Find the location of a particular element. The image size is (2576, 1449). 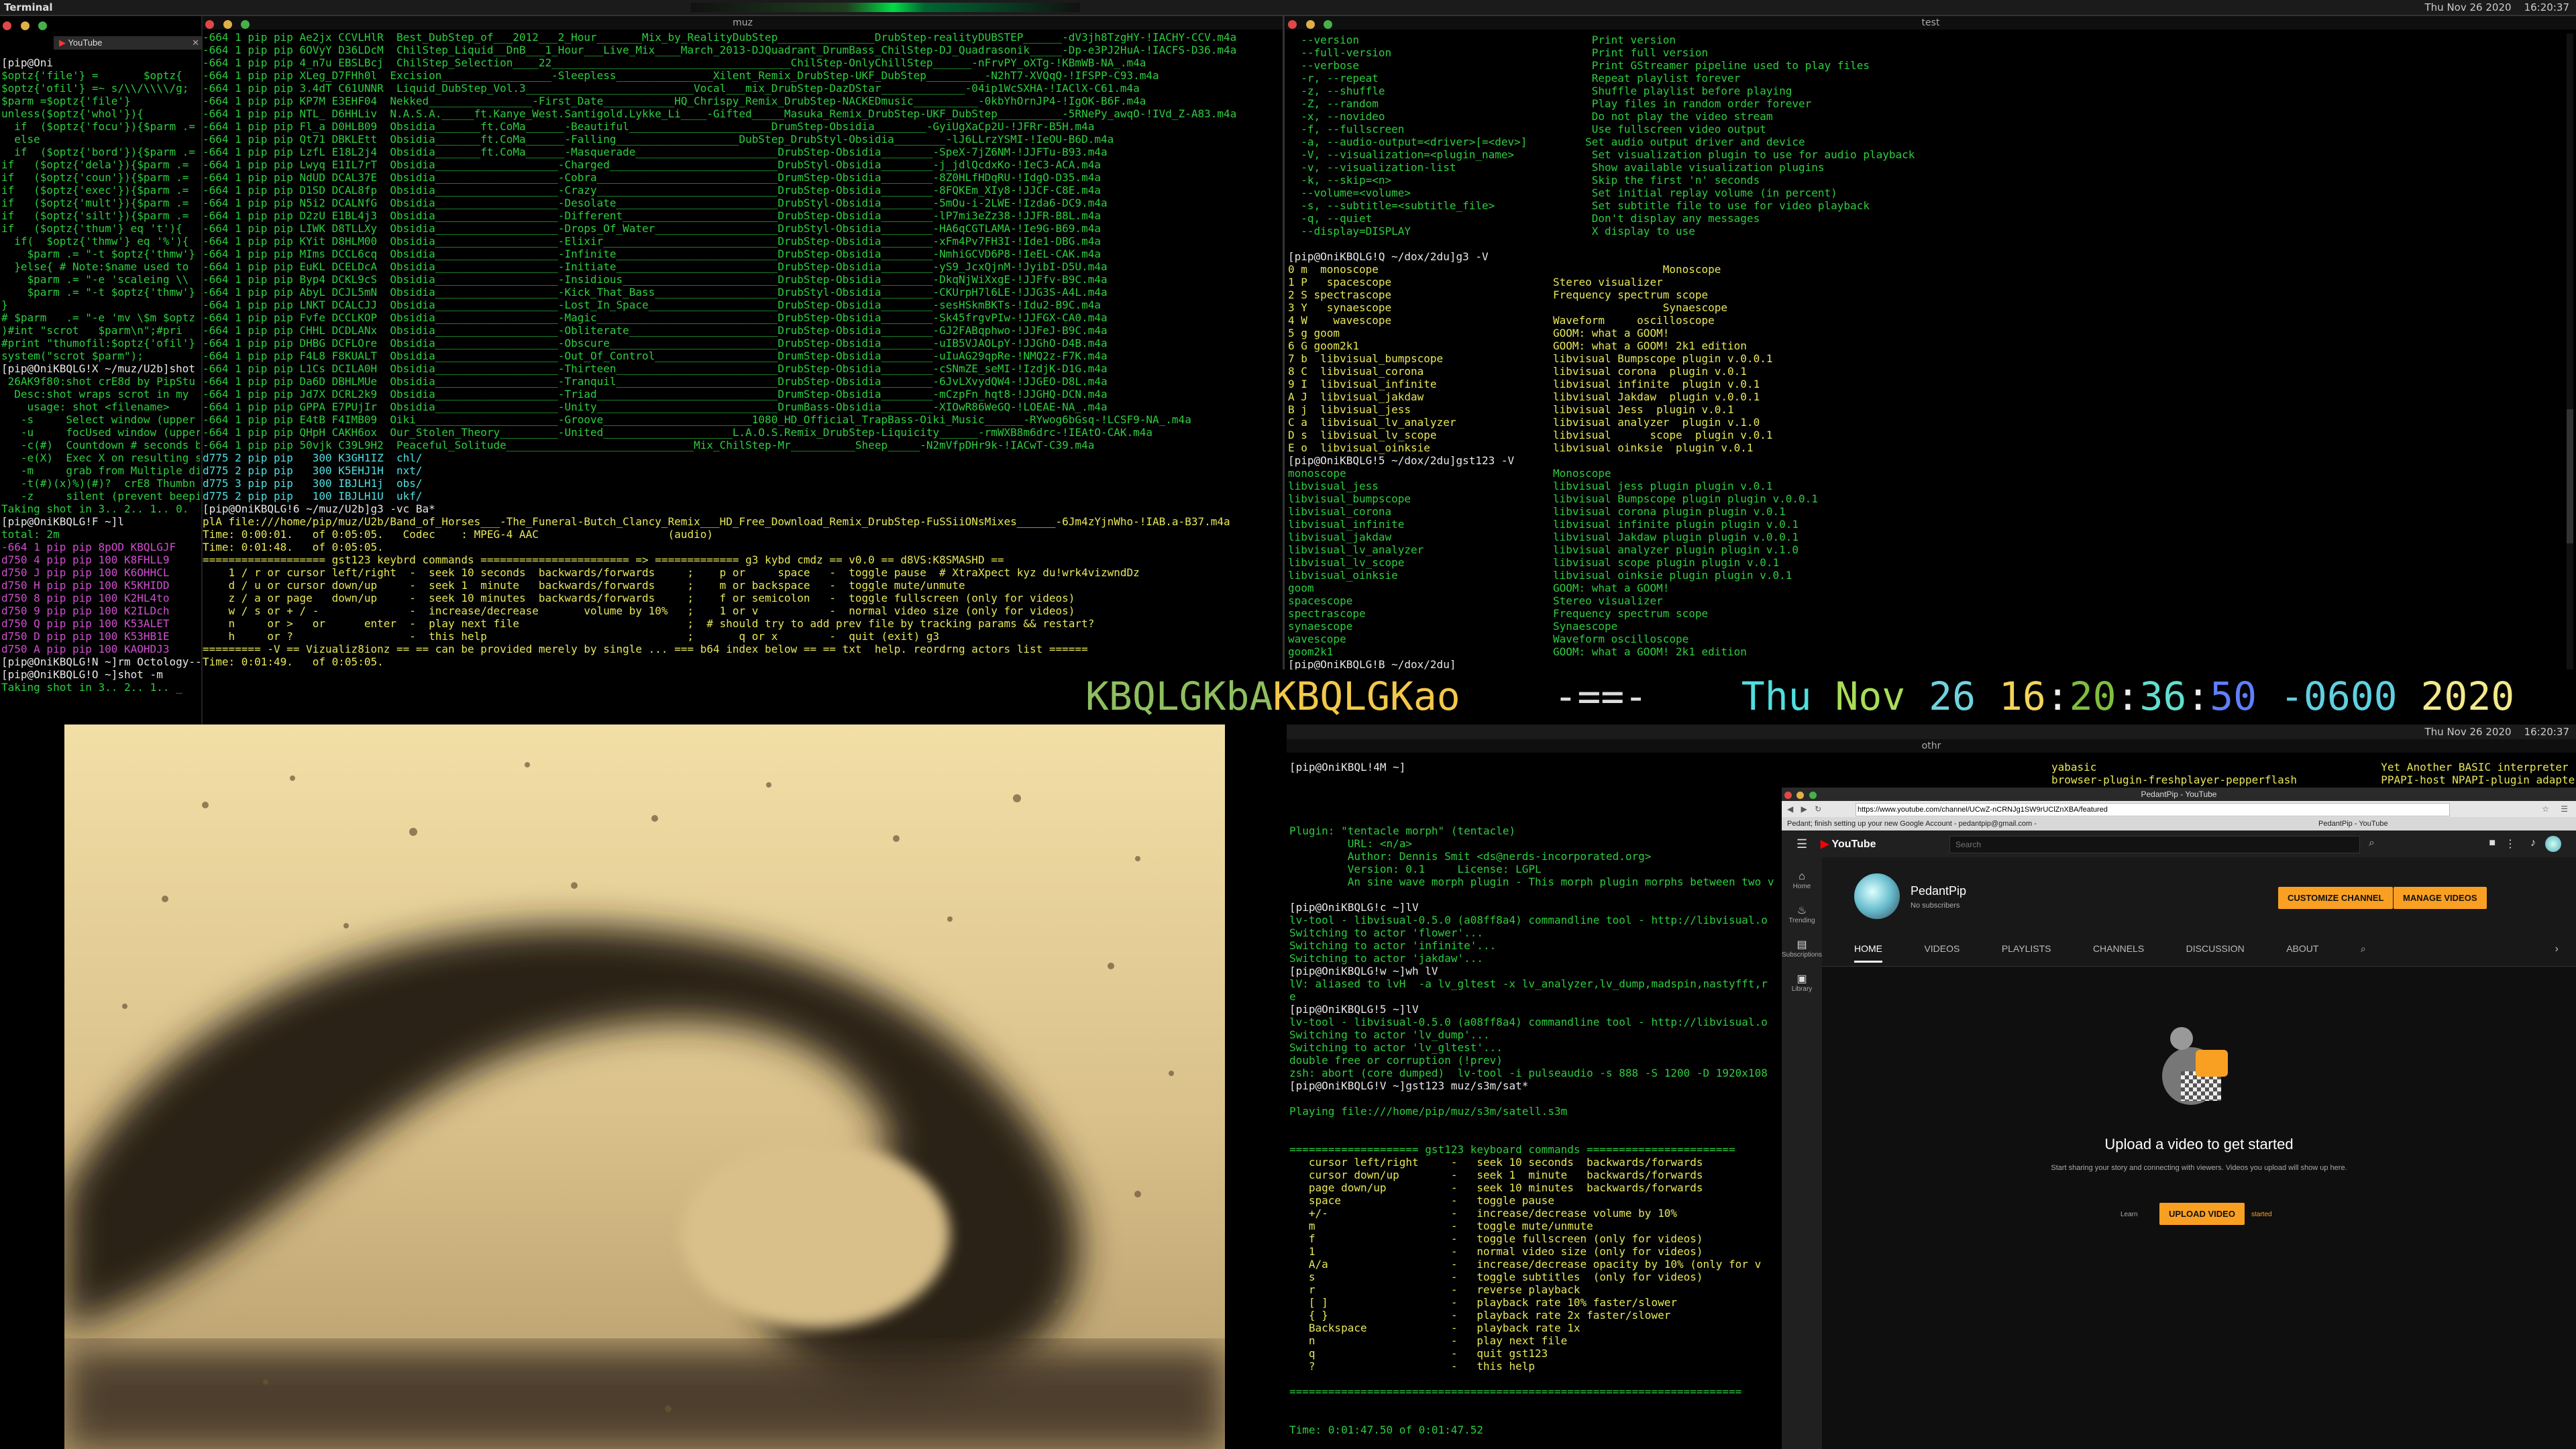

sidebar-item-library: ▣ Library is located at coordinates (1802, 982).